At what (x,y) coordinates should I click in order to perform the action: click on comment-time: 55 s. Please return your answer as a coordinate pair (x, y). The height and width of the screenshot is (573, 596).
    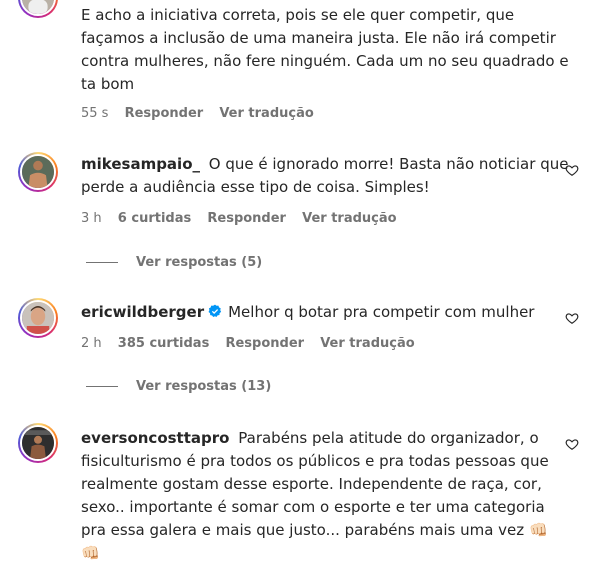
    Looking at the image, I should click on (95, 113).